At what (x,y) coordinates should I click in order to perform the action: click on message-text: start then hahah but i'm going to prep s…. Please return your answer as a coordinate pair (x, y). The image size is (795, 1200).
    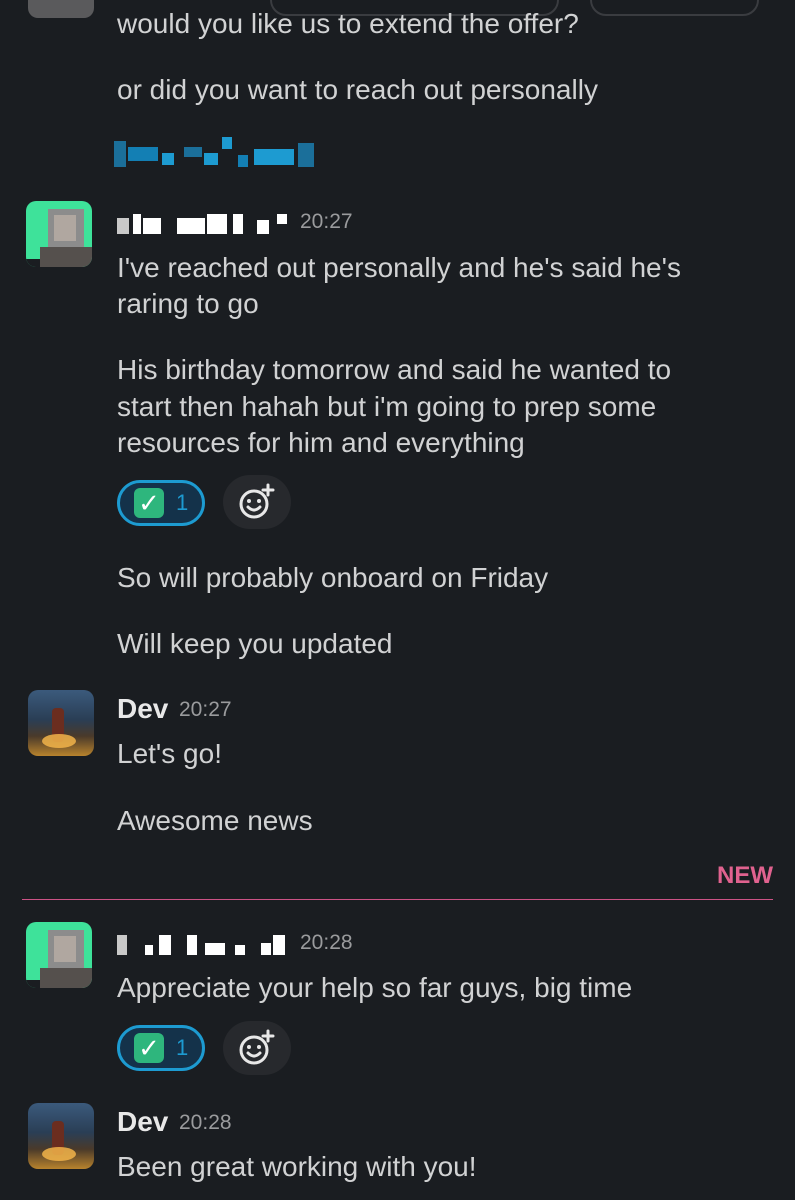
    Looking at the image, I should click on (387, 406).